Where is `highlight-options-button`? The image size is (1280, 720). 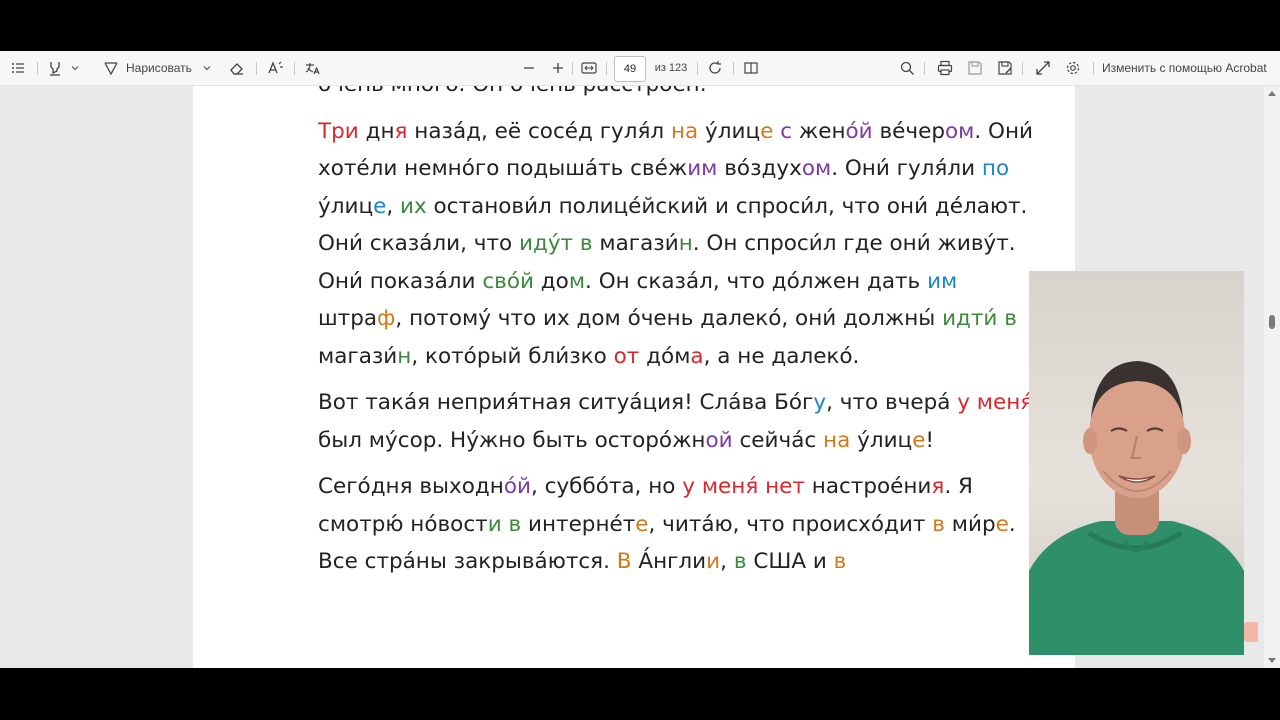 highlight-options-button is located at coordinates (75, 68).